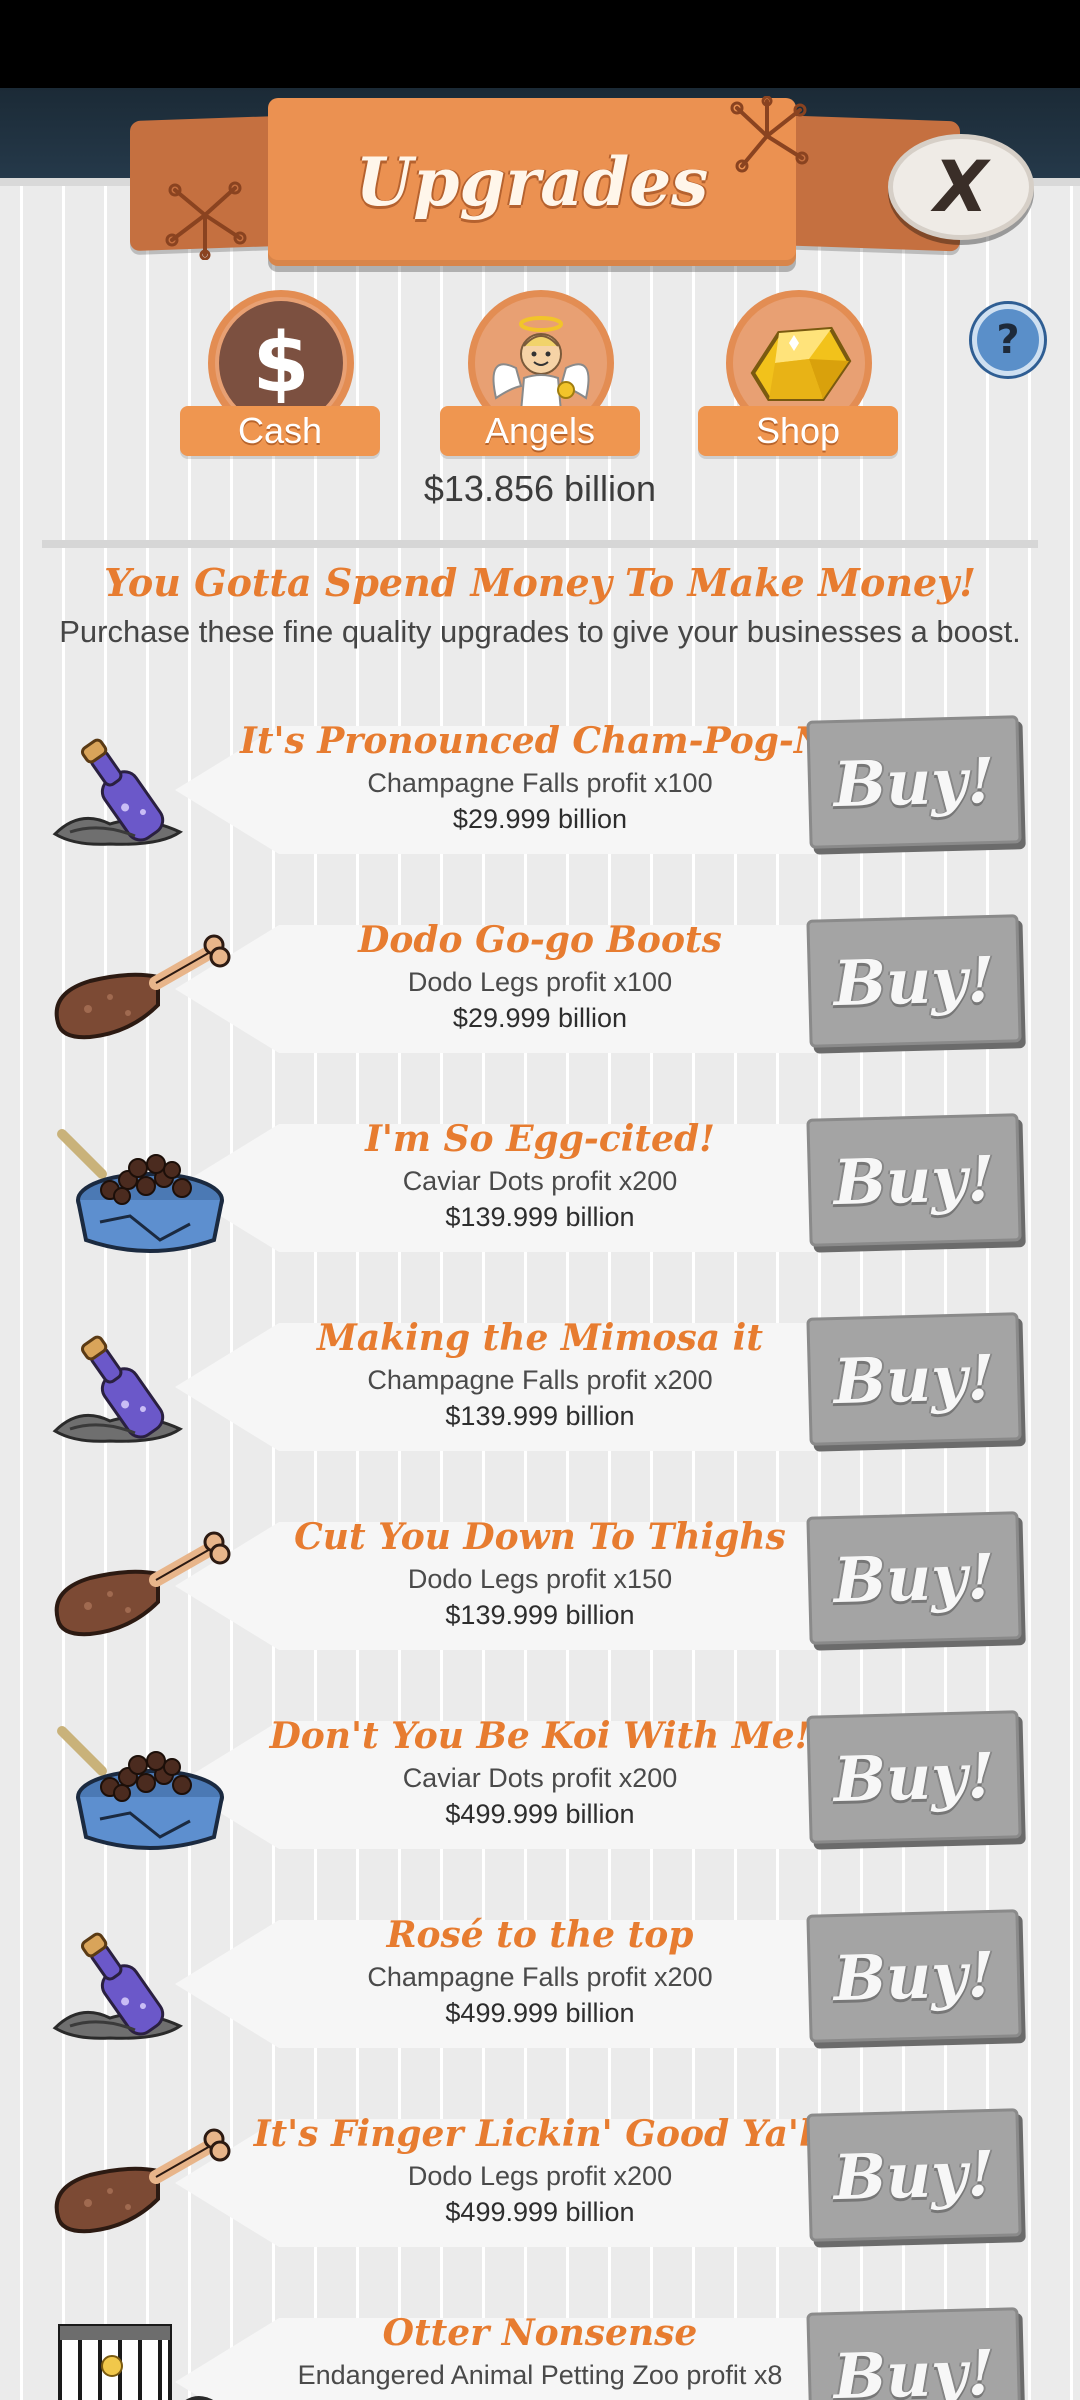 The image size is (1080, 2400). What do you see at coordinates (140, 2353) in the screenshot?
I see `zoo-cage-icon` at bounding box center [140, 2353].